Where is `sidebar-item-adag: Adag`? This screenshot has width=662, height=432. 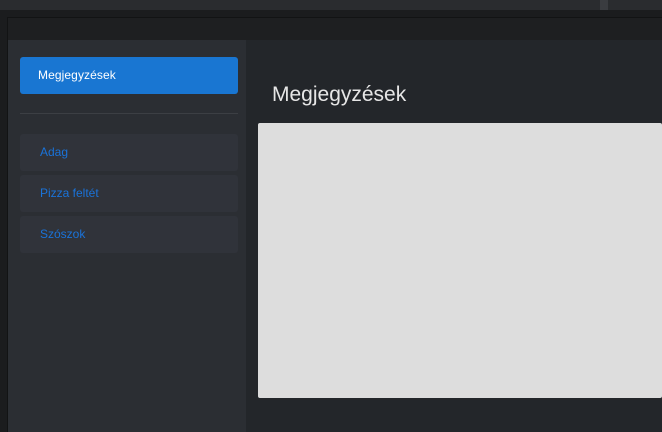
sidebar-item-adag: Adag is located at coordinates (129, 152).